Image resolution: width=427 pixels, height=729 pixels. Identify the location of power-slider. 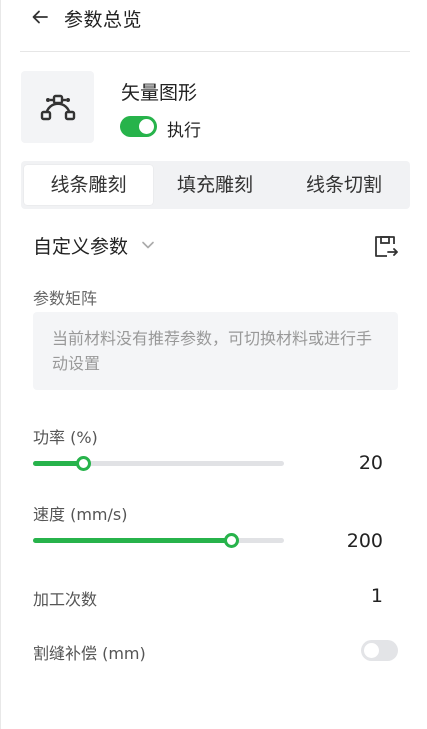
(158, 463).